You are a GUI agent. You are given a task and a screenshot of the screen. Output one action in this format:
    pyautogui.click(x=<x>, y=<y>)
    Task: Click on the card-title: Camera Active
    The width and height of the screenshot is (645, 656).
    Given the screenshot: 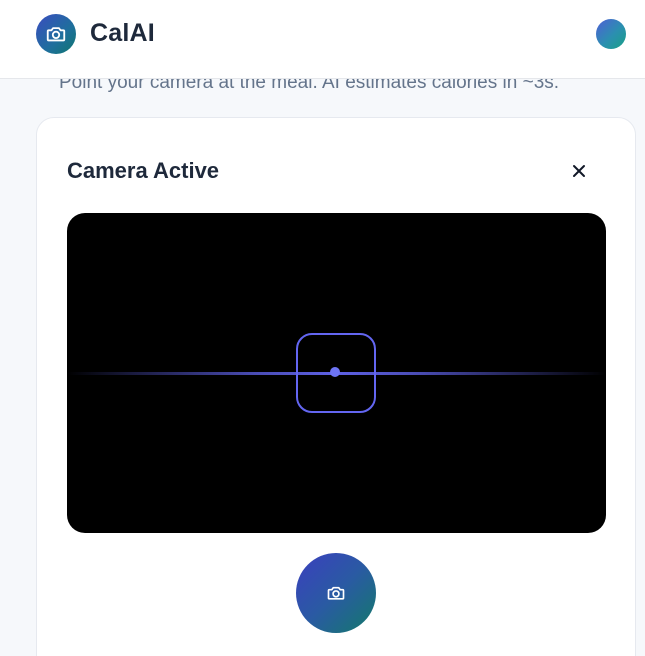 What is the action you would take?
    pyautogui.click(x=143, y=170)
    